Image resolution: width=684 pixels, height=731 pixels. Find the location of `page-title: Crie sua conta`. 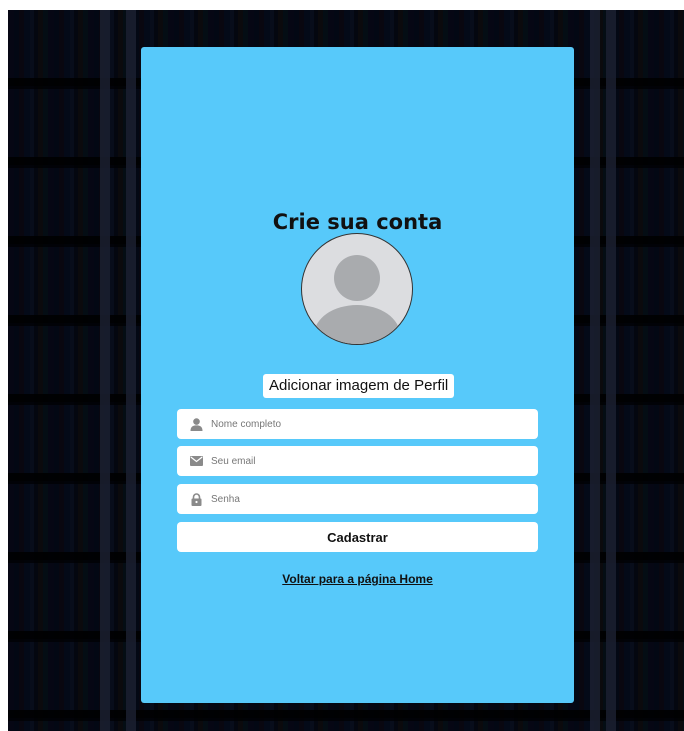

page-title: Crie sua conta is located at coordinates (357, 222).